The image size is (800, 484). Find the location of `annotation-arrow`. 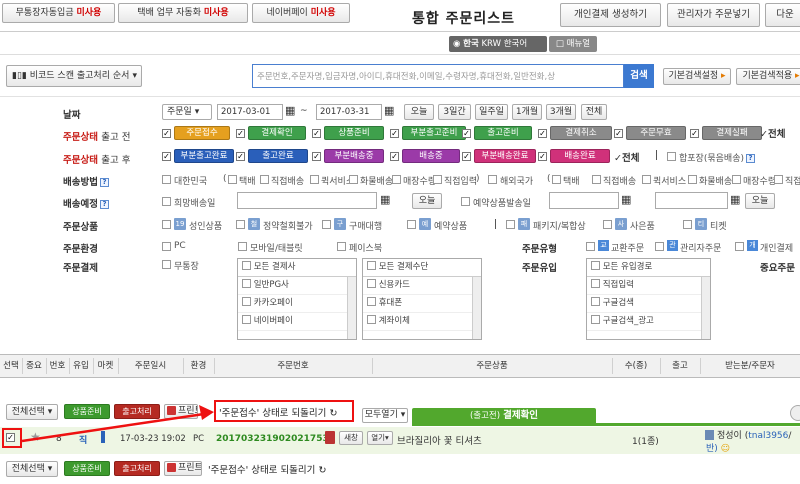

annotation-arrow is located at coordinates (117, 424).